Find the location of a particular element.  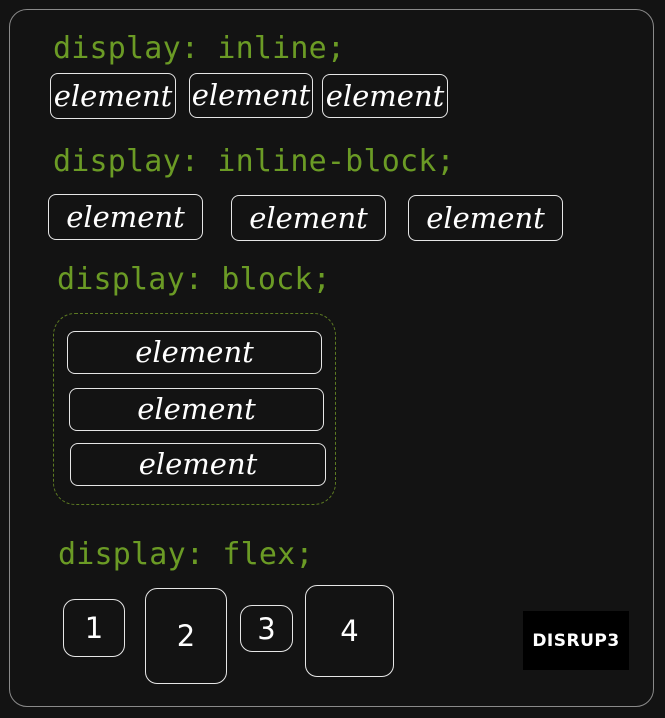

heading-inline: display: inline; is located at coordinates (199, 48).